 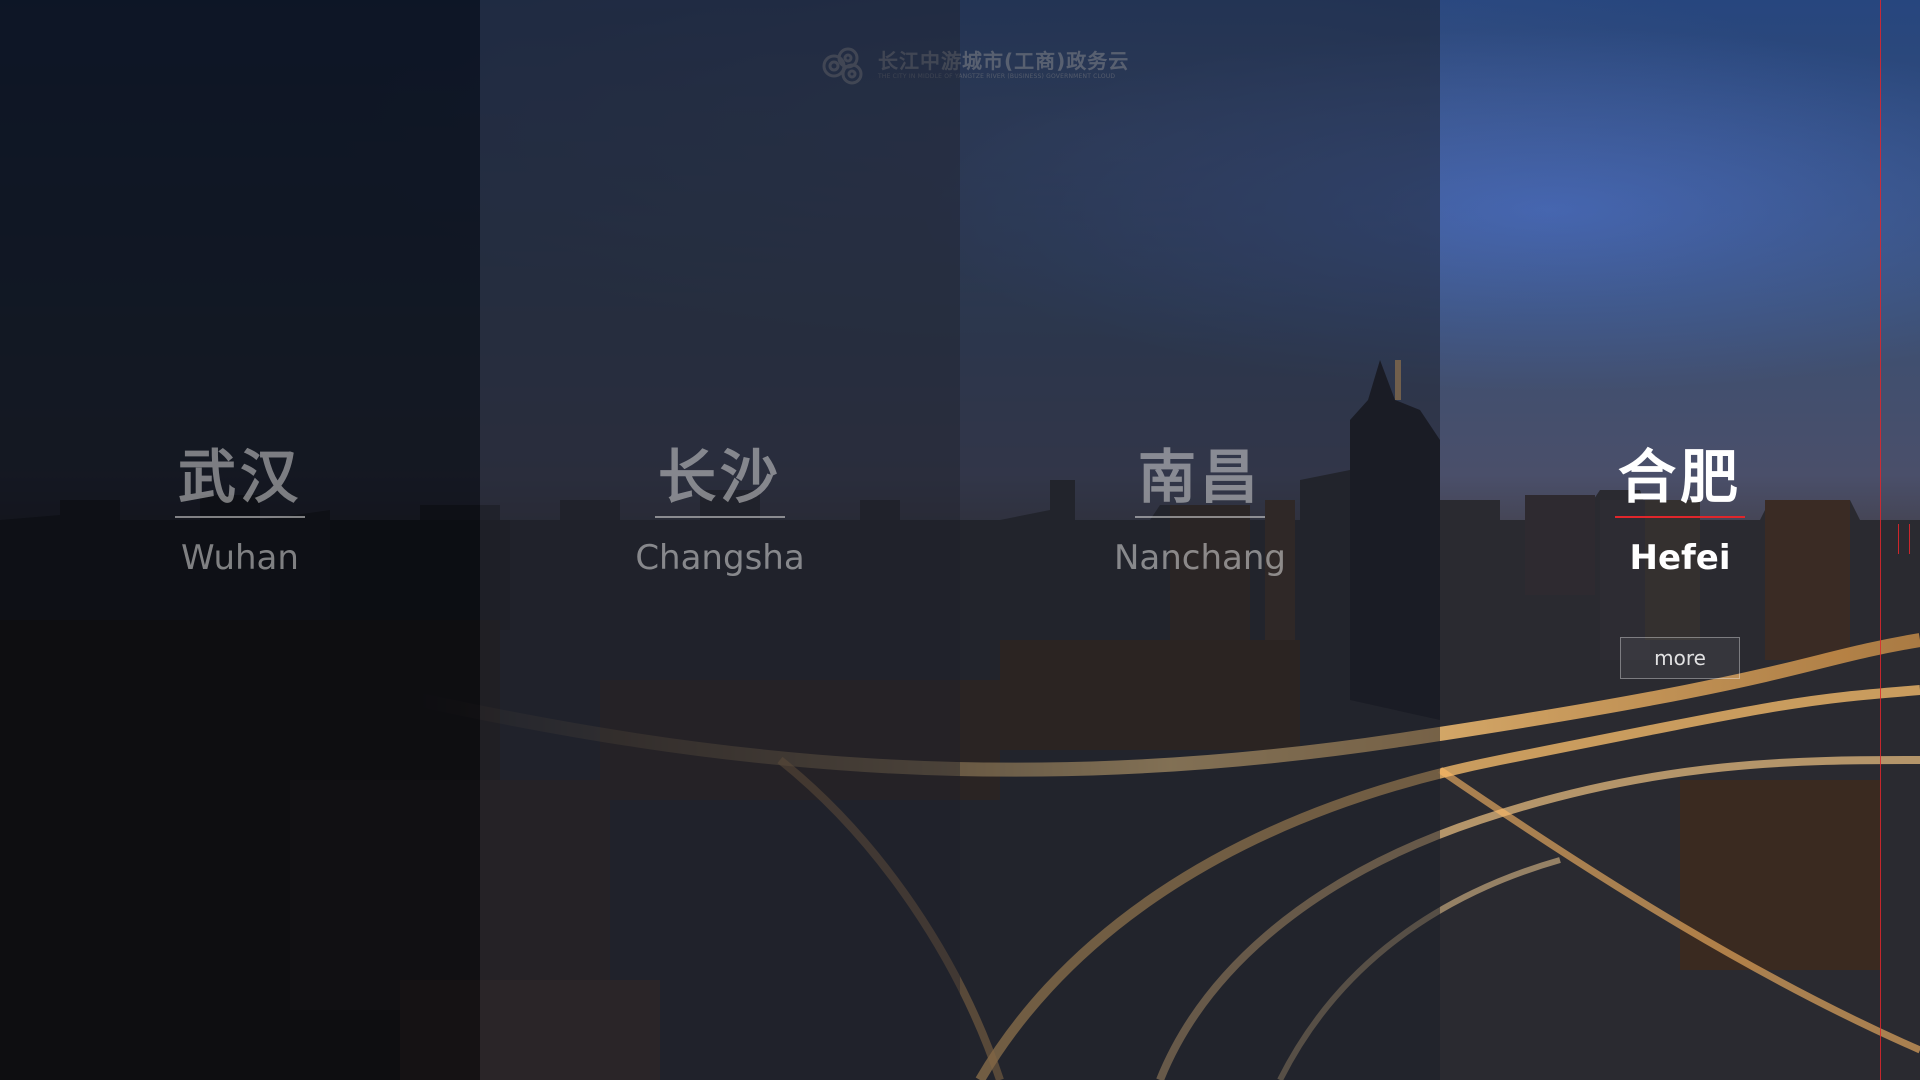 I want to click on city-name-en: Wuhan, so click(x=240, y=558).